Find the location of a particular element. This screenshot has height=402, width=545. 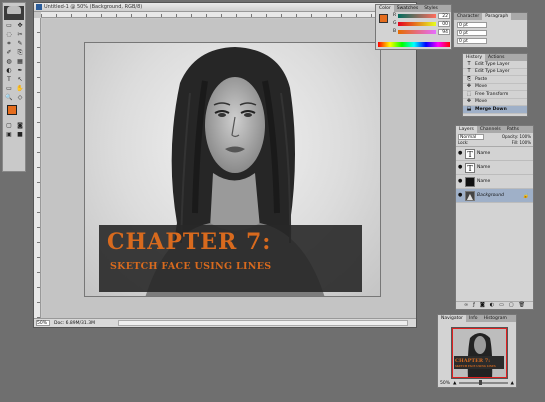

navigator-view-box is located at coordinates (479, 353).